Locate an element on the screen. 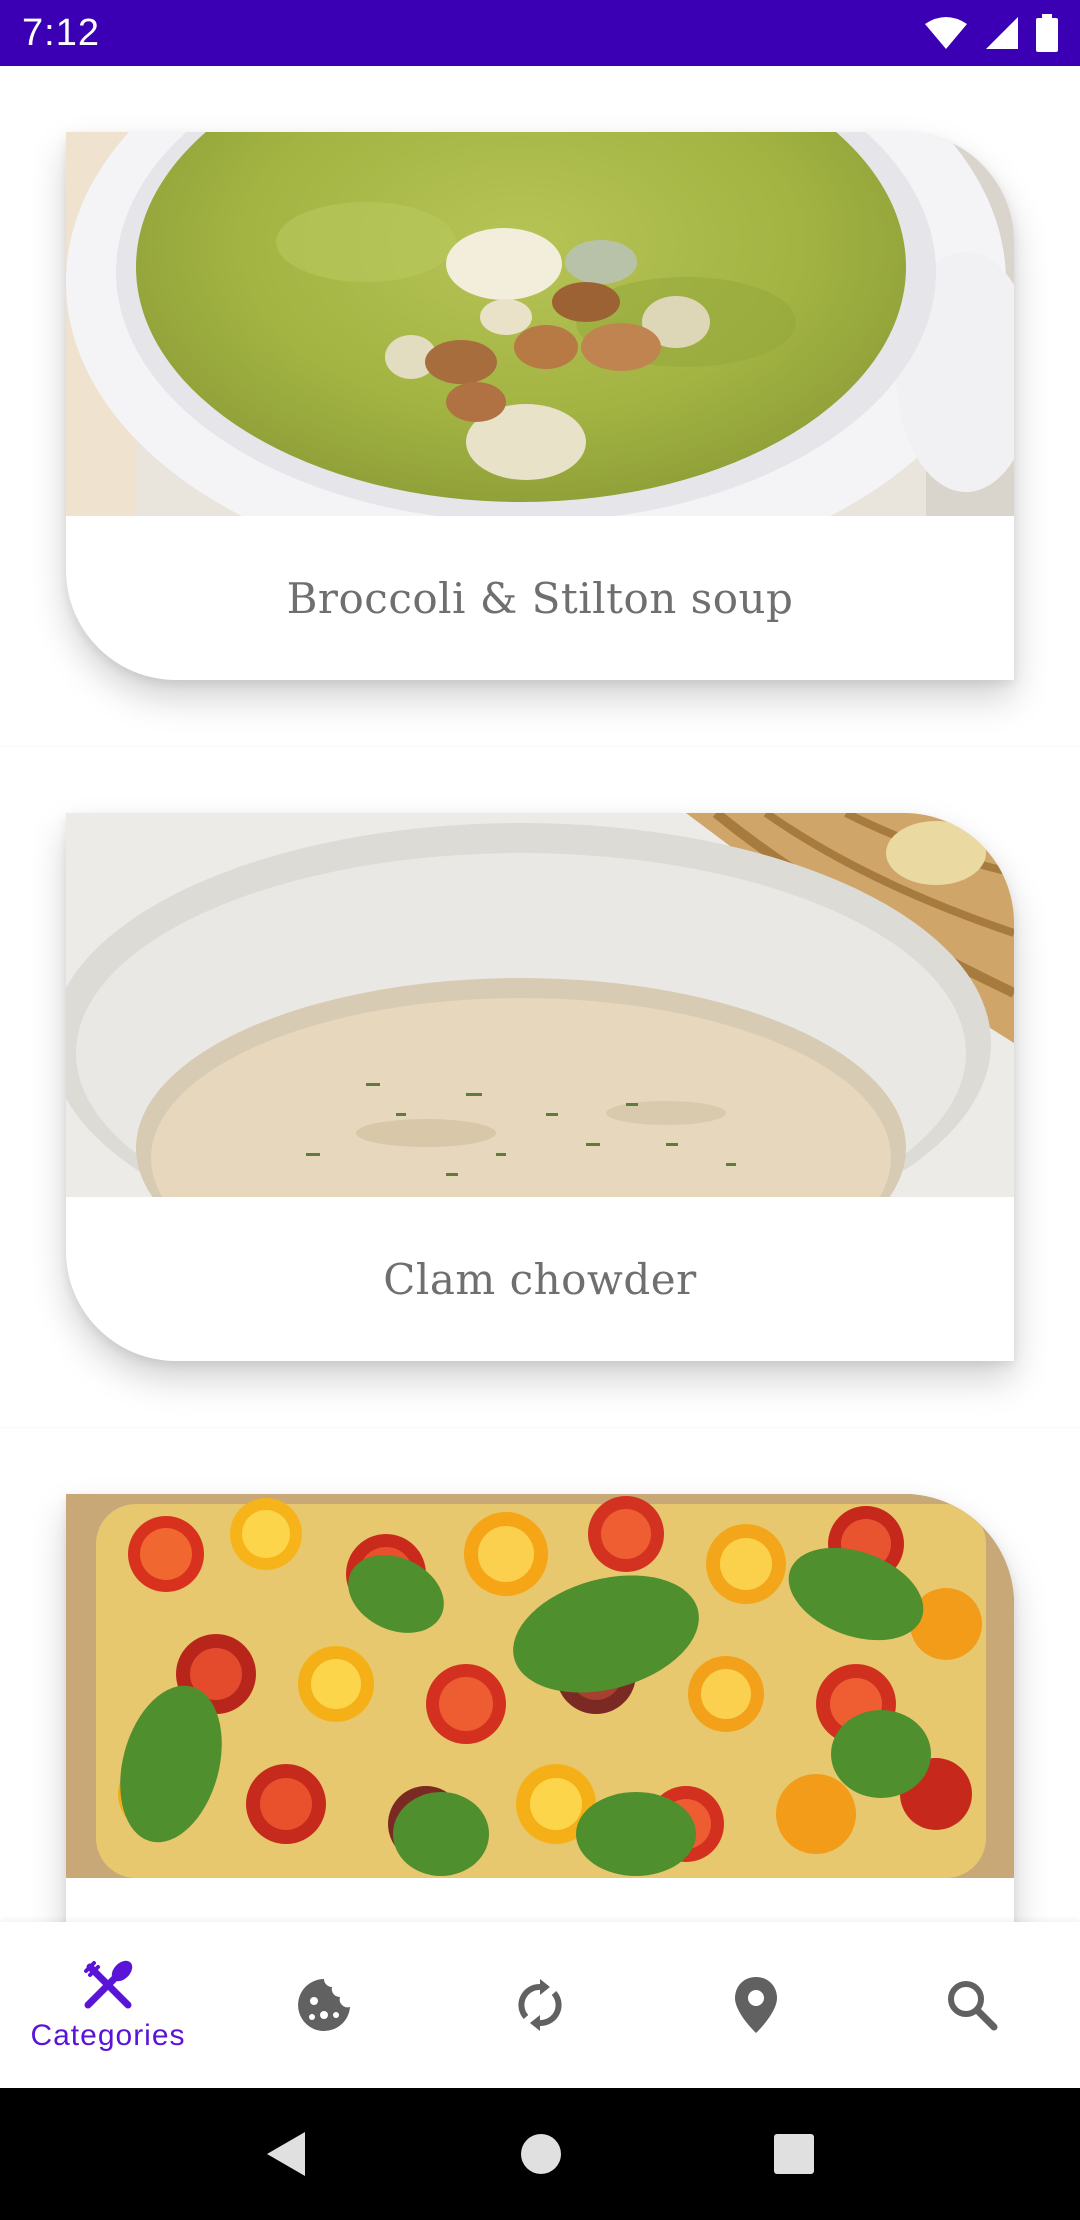  nav-item-location is located at coordinates (756, 2005).